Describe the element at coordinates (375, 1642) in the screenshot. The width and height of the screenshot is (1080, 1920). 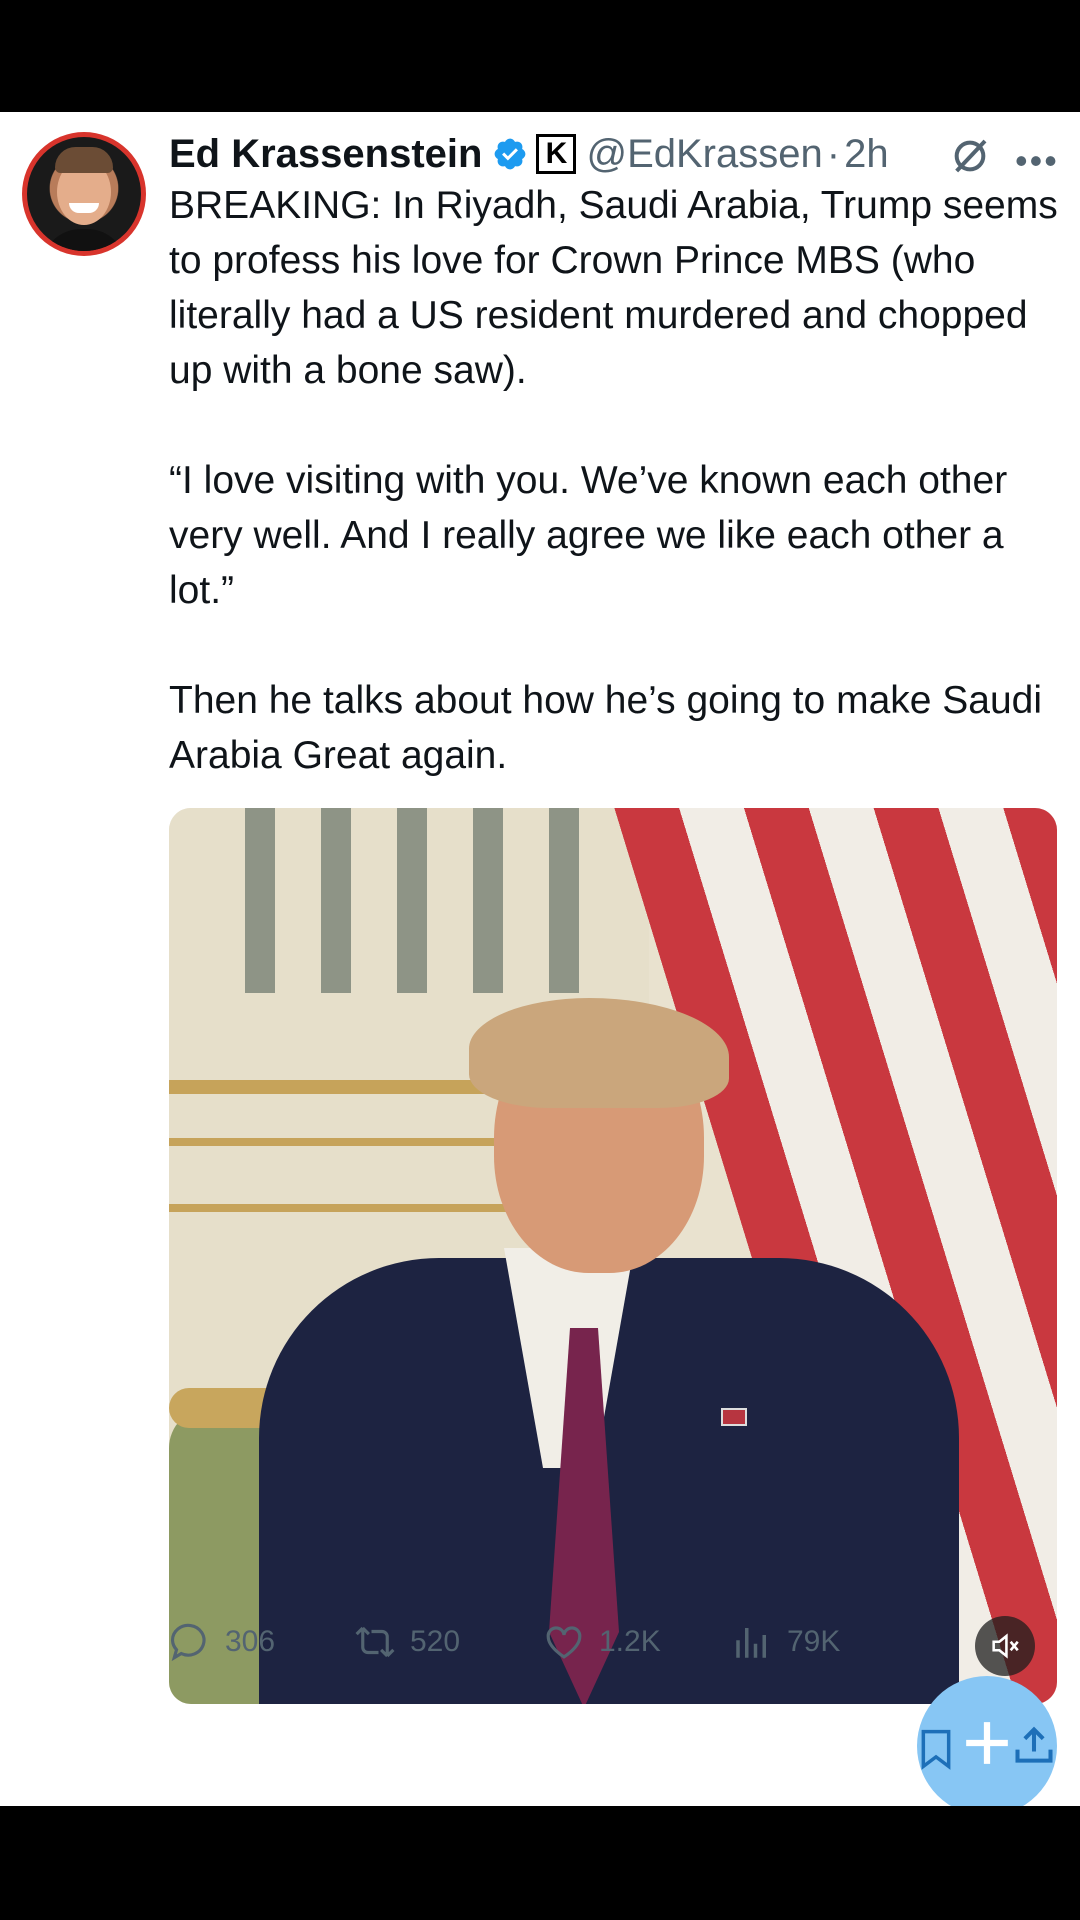
I see `repost-icon` at that location.